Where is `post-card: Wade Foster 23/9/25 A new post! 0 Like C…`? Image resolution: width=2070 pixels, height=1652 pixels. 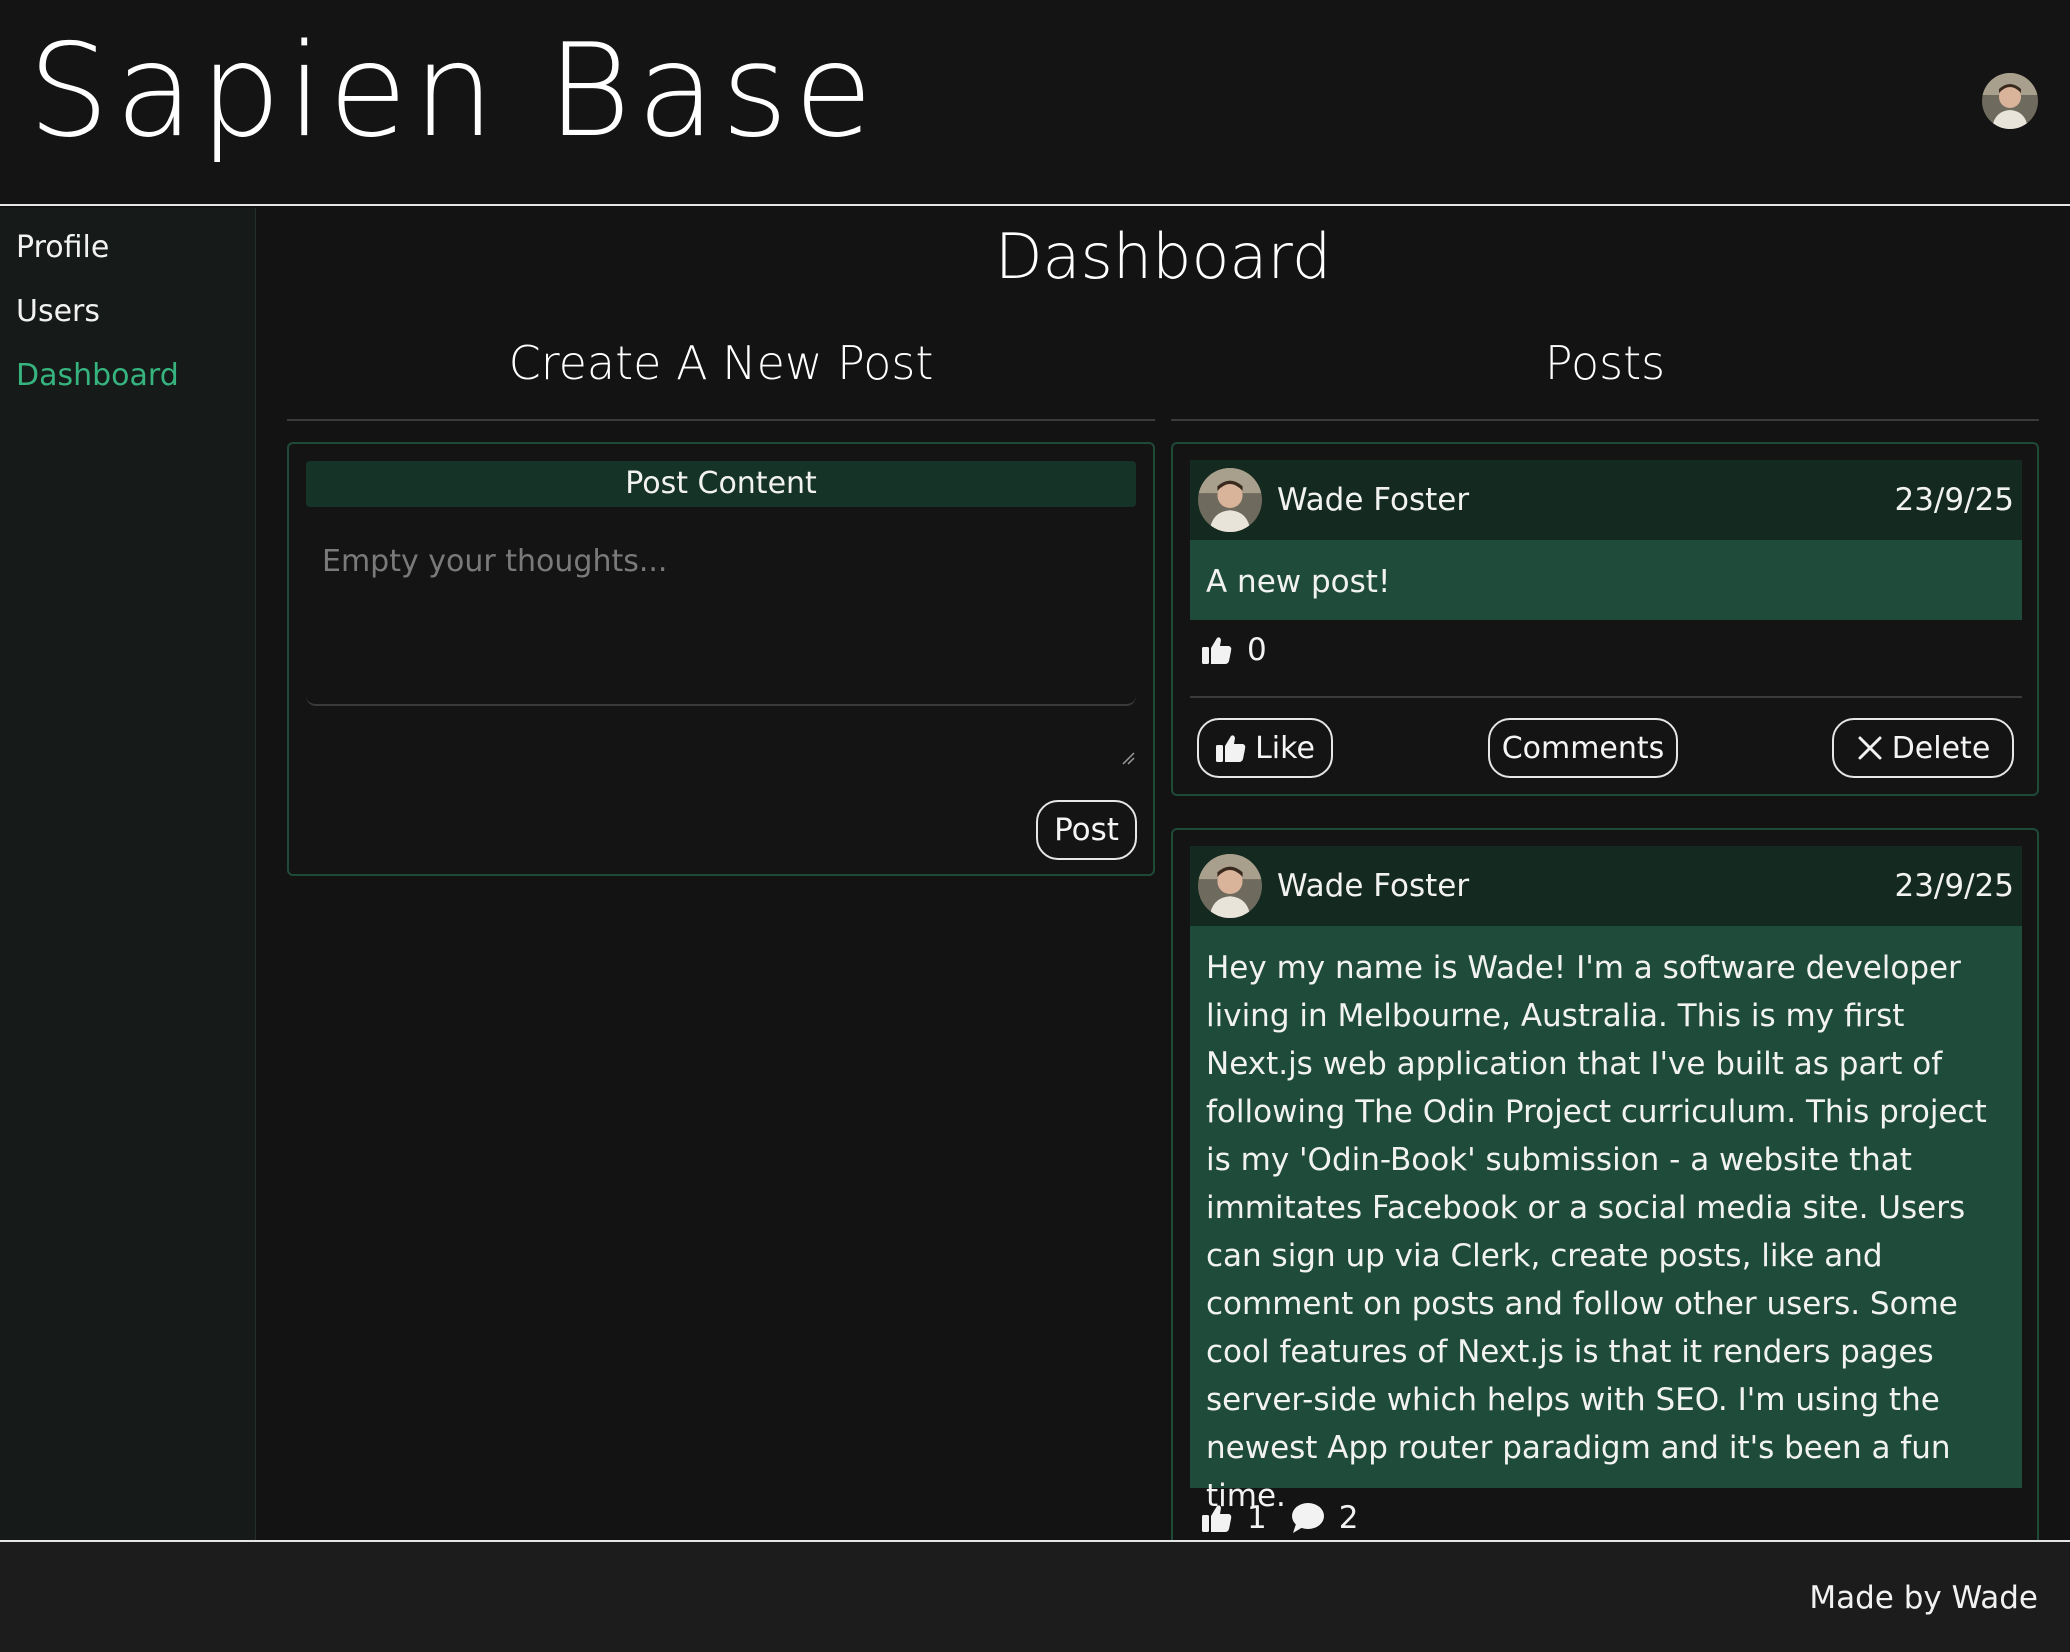
post-card: Wade Foster 23/9/25 A new post! 0 Like C… is located at coordinates (1605, 619).